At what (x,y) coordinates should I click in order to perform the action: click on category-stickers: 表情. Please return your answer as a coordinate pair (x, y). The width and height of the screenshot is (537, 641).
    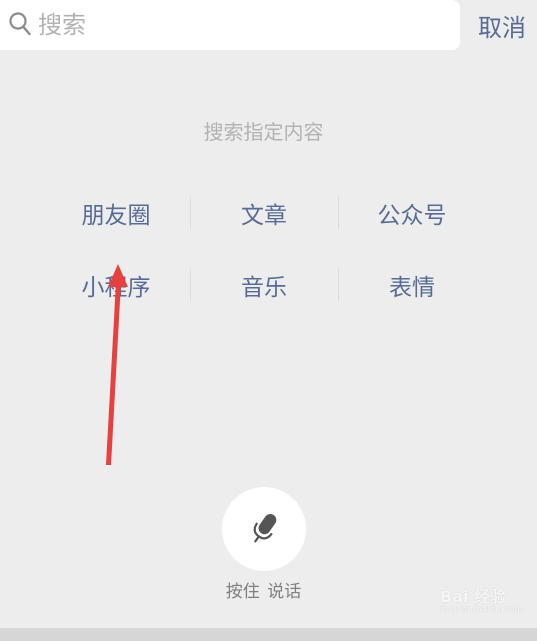
    Looking at the image, I should click on (412, 285).